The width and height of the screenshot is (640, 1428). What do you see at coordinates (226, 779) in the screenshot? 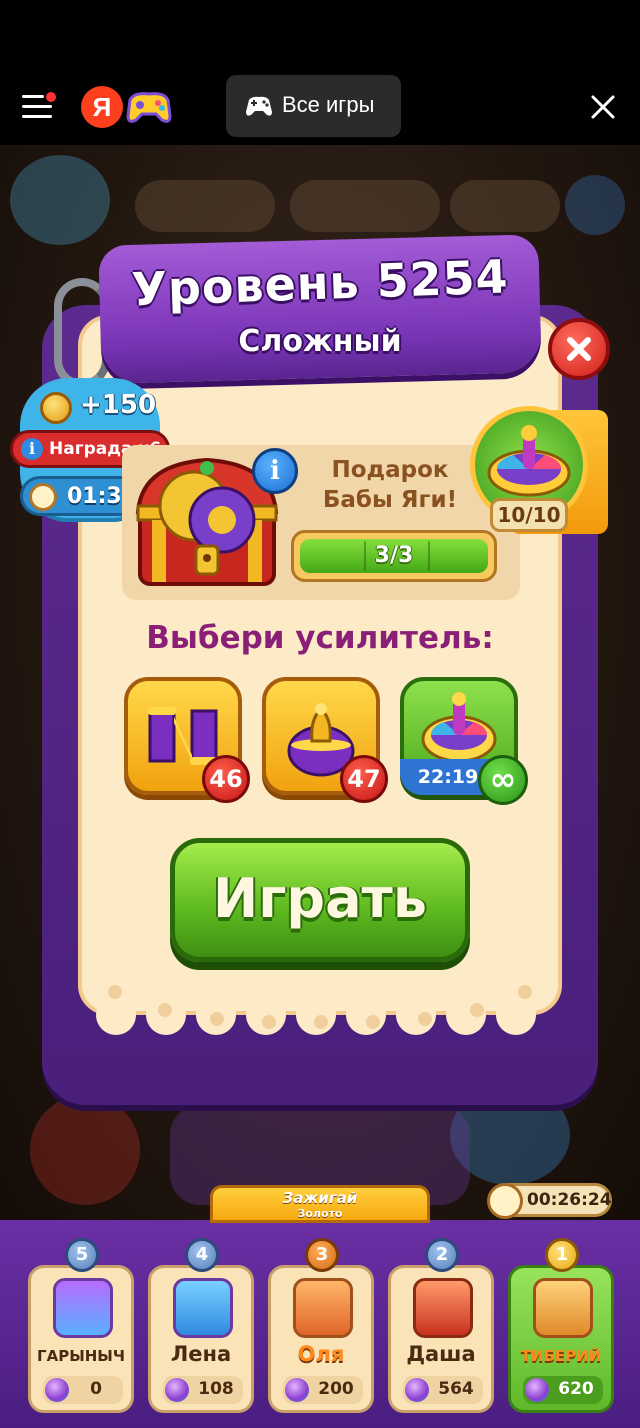
I see `booster-hammer-count: 46` at bounding box center [226, 779].